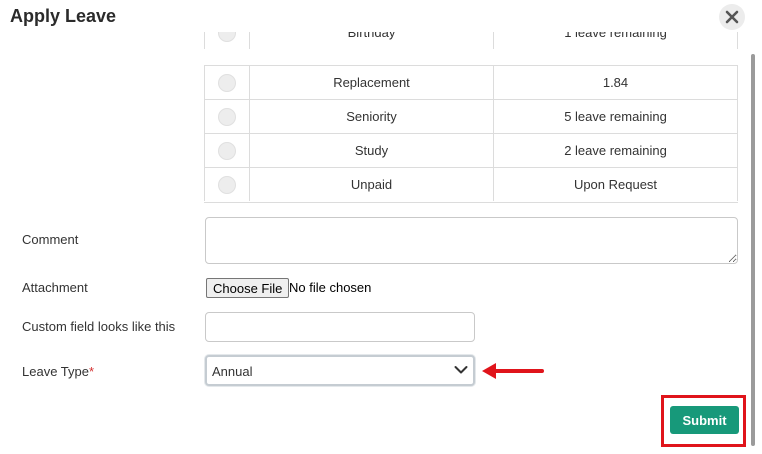  Describe the element at coordinates (372, 150) in the screenshot. I see `leave-name: Study` at that location.